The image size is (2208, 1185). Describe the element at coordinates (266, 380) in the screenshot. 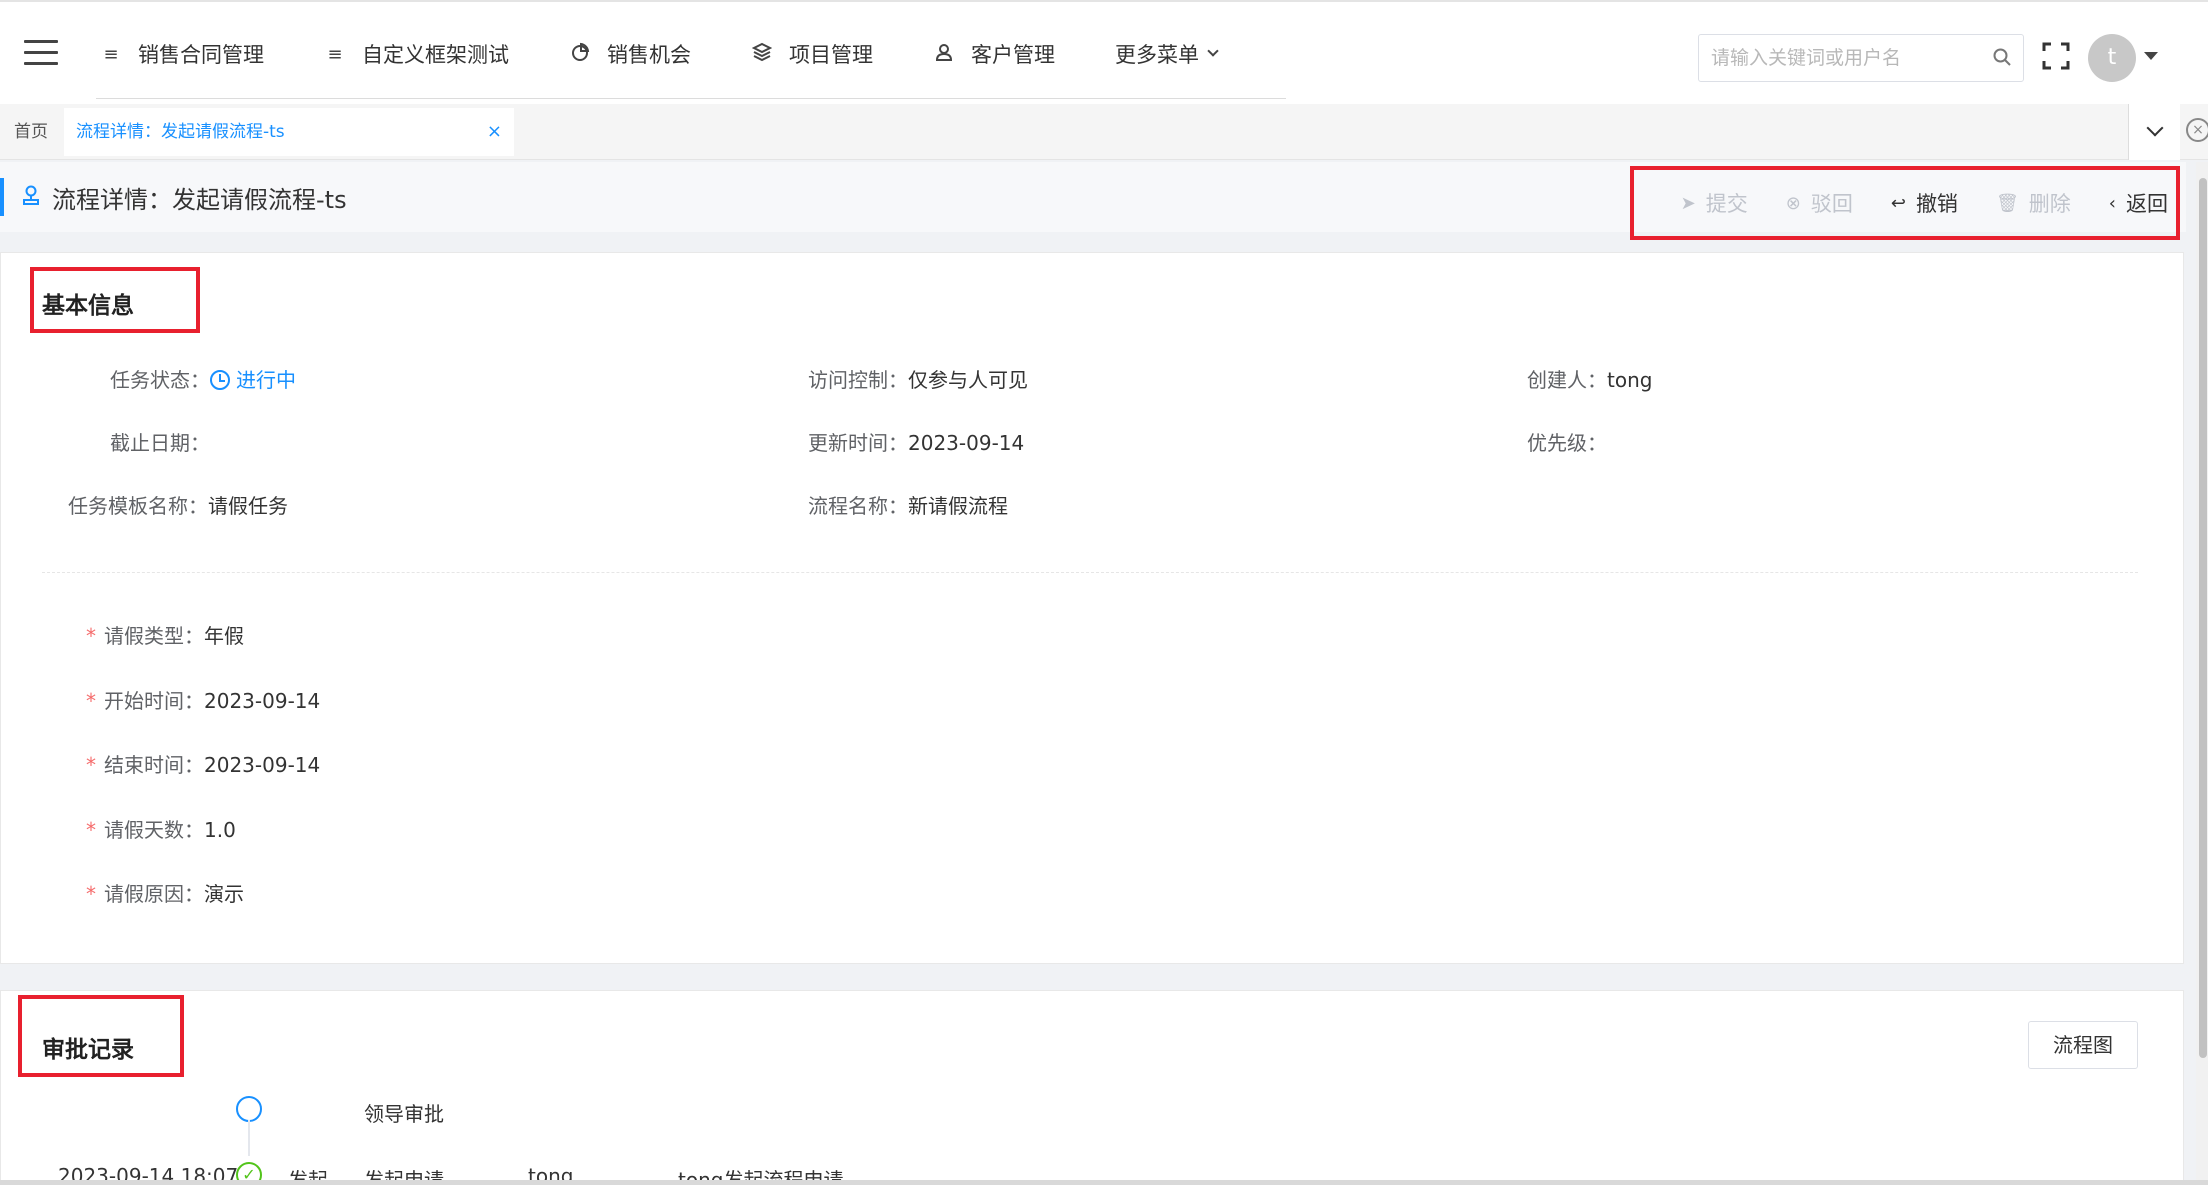

I see `status-value: 进行中` at that location.